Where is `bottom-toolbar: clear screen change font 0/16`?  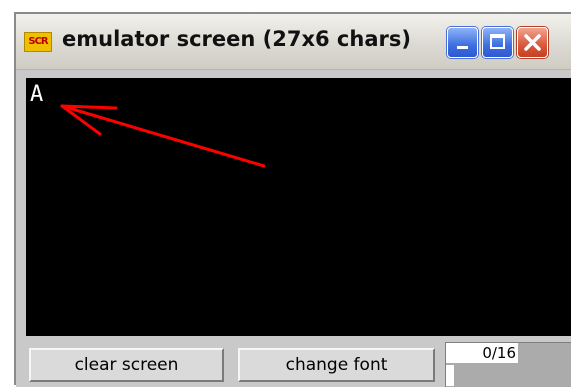
bottom-toolbar: clear screen change font 0/16 is located at coordinates (293, 361).